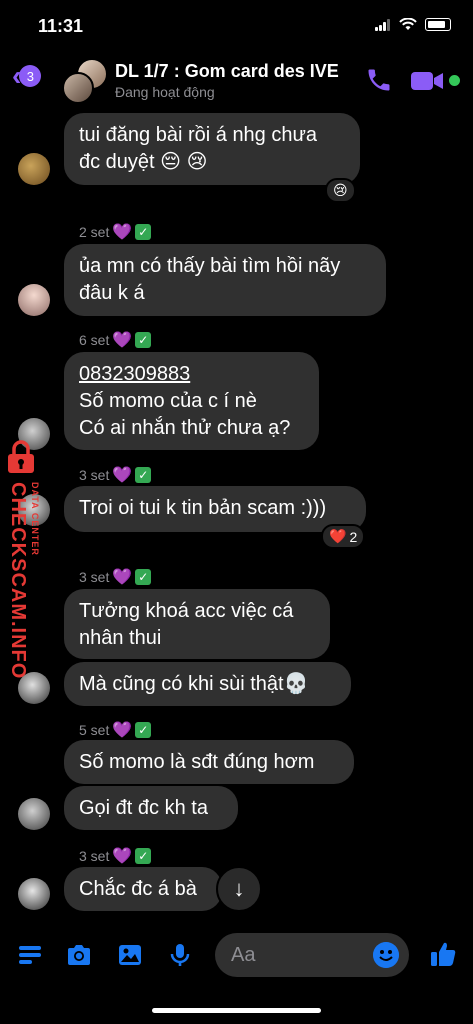  What do you see at coordinates (383, 24) in the screenshot?
I see `signal-icon` at bounding box center [383, 24].